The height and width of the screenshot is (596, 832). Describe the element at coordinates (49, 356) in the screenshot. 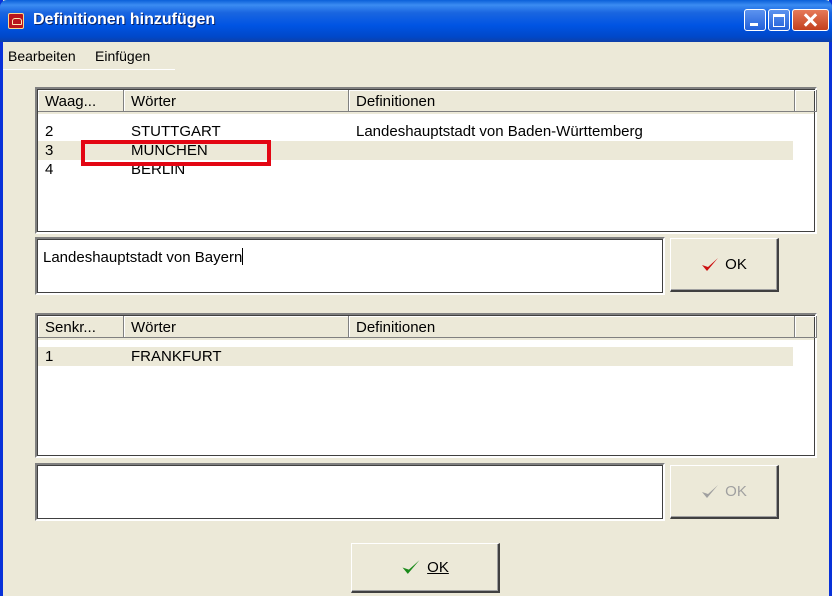

I see `row-number: 1` at that location.